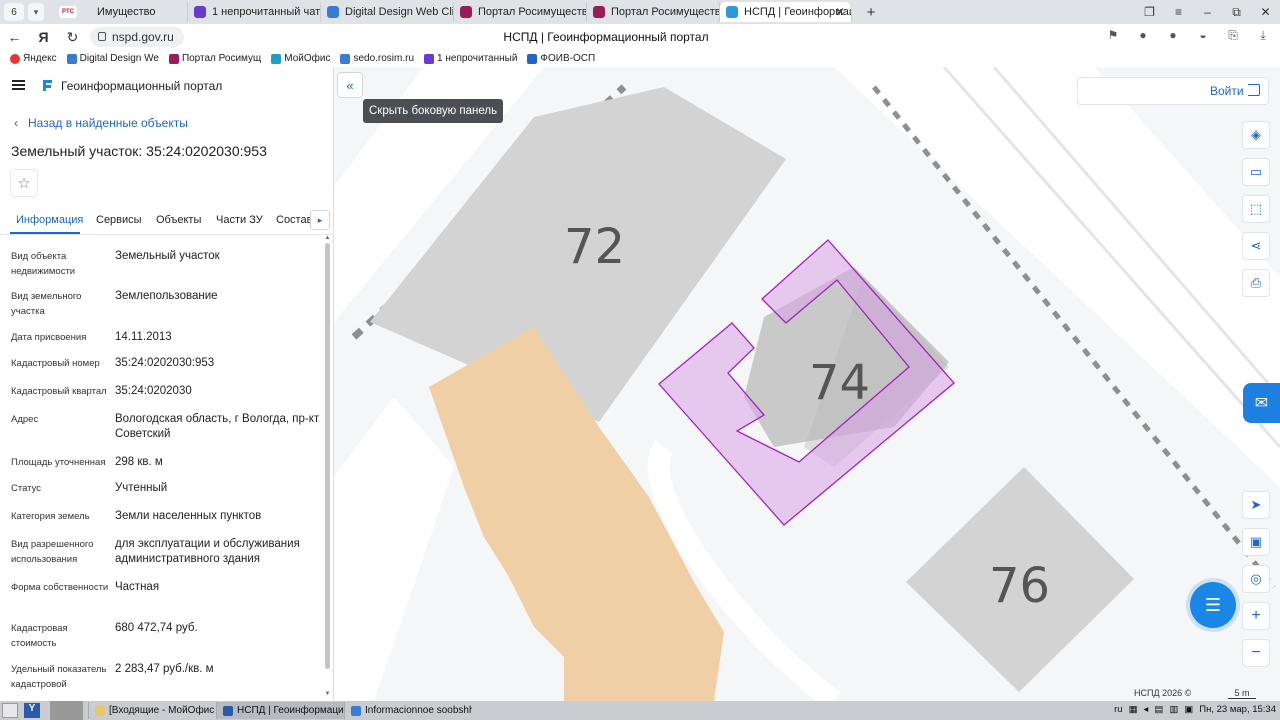  What do you see at coordinates (1256, 172) in the screenshot?
I see `ruler-icon: ▭` at bounding box center [1256, 172].